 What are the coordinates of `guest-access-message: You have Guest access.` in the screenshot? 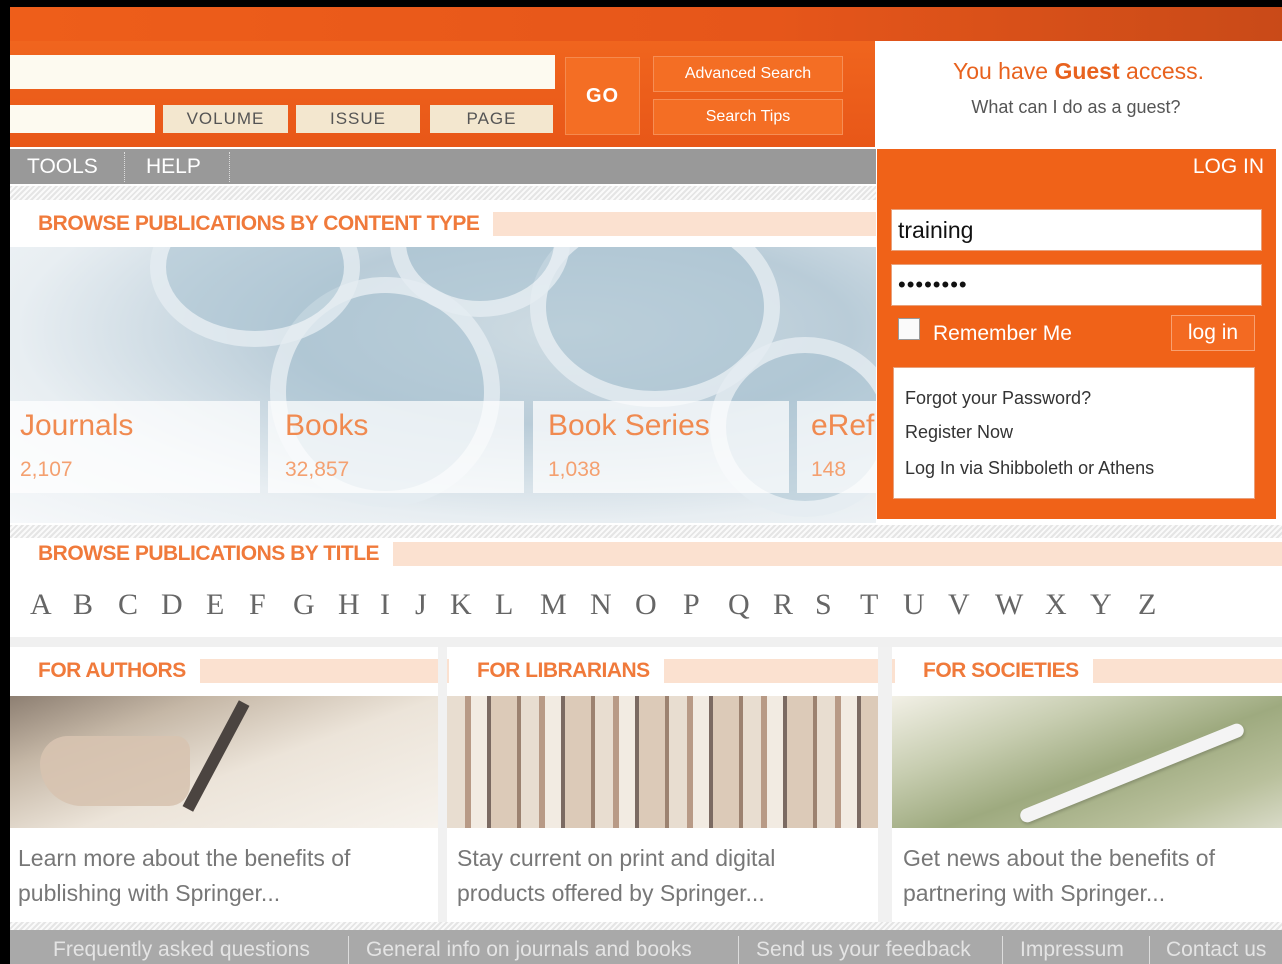 It's located at (1078, 71).